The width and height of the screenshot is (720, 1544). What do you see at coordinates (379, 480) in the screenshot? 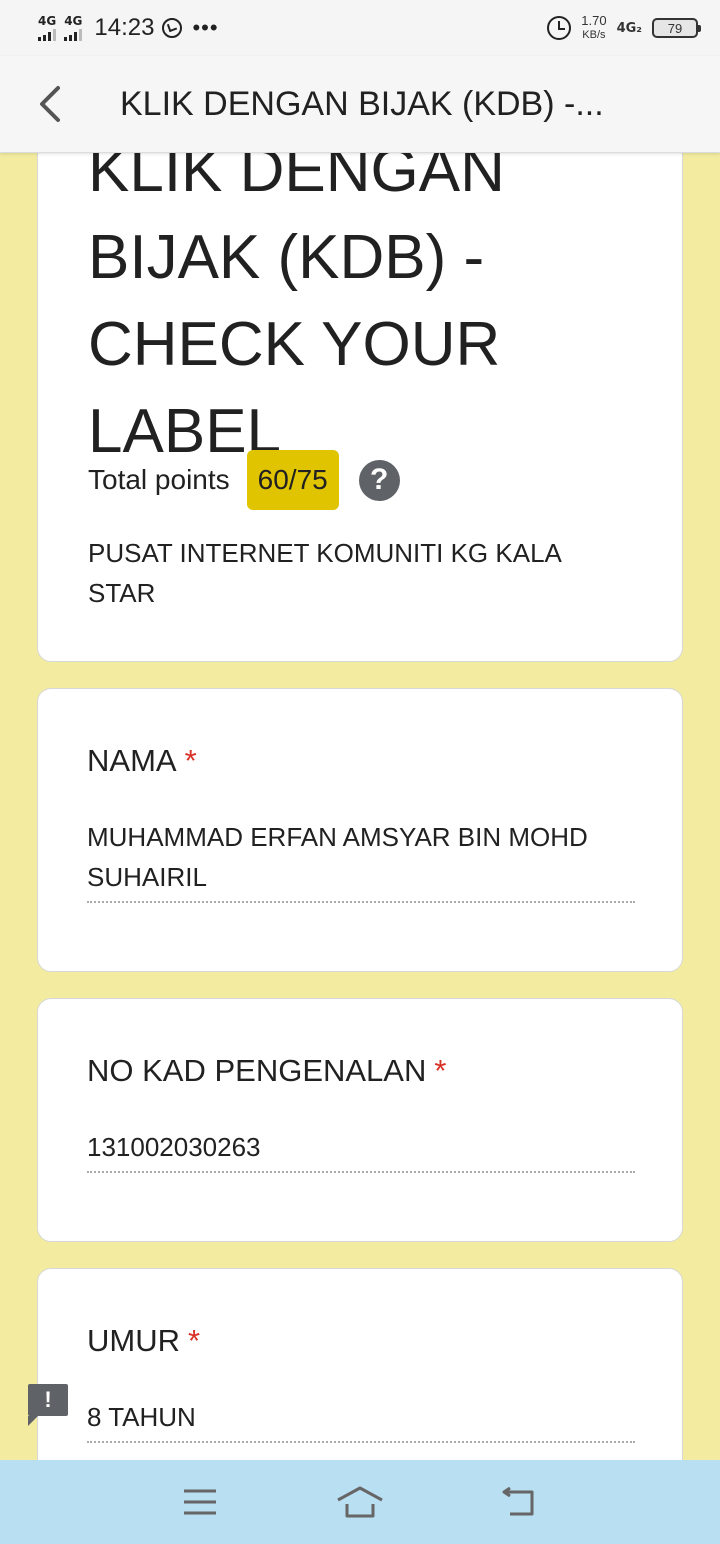
I see `help-icon: ?` at bounding box center [379, 480].